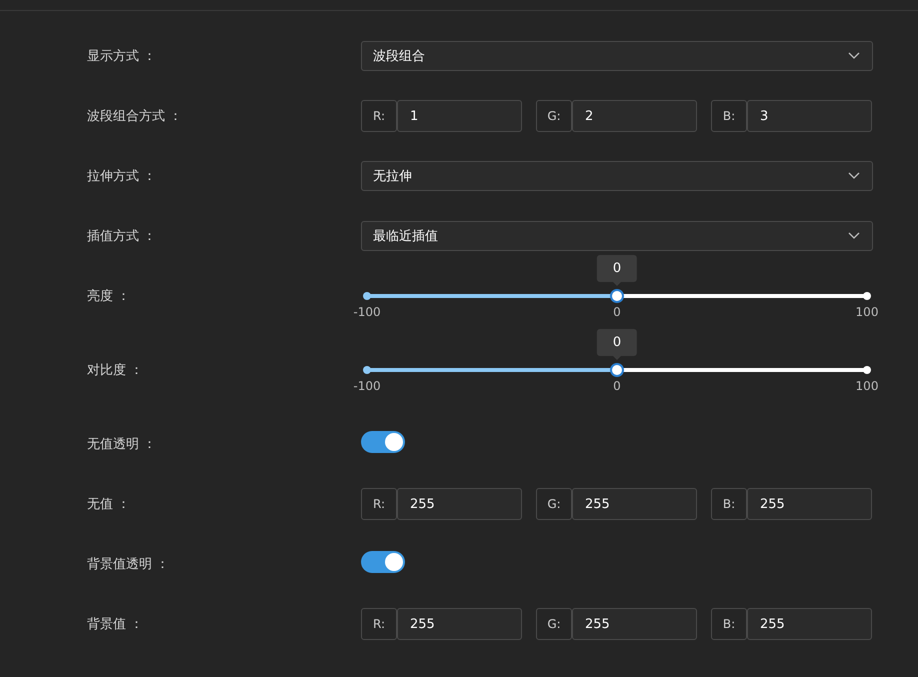 Image resolution: width=918 pixels, height=677 pixels. I want to click on field-label: 波段组合方式 ：, so click(135, 116).